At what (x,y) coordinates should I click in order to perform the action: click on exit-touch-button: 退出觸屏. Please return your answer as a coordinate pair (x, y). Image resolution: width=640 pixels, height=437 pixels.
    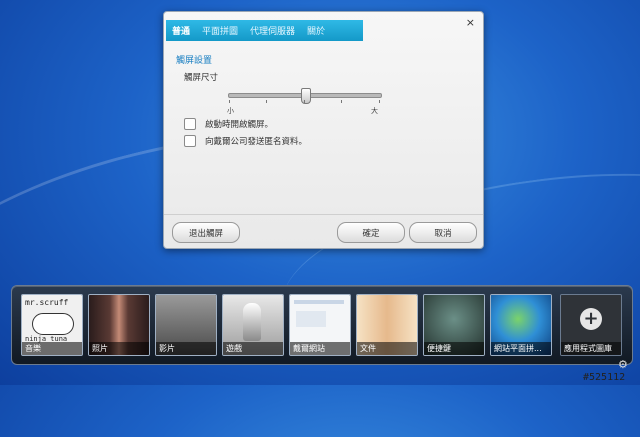
    Looking at the image, I should click on (206, 232).